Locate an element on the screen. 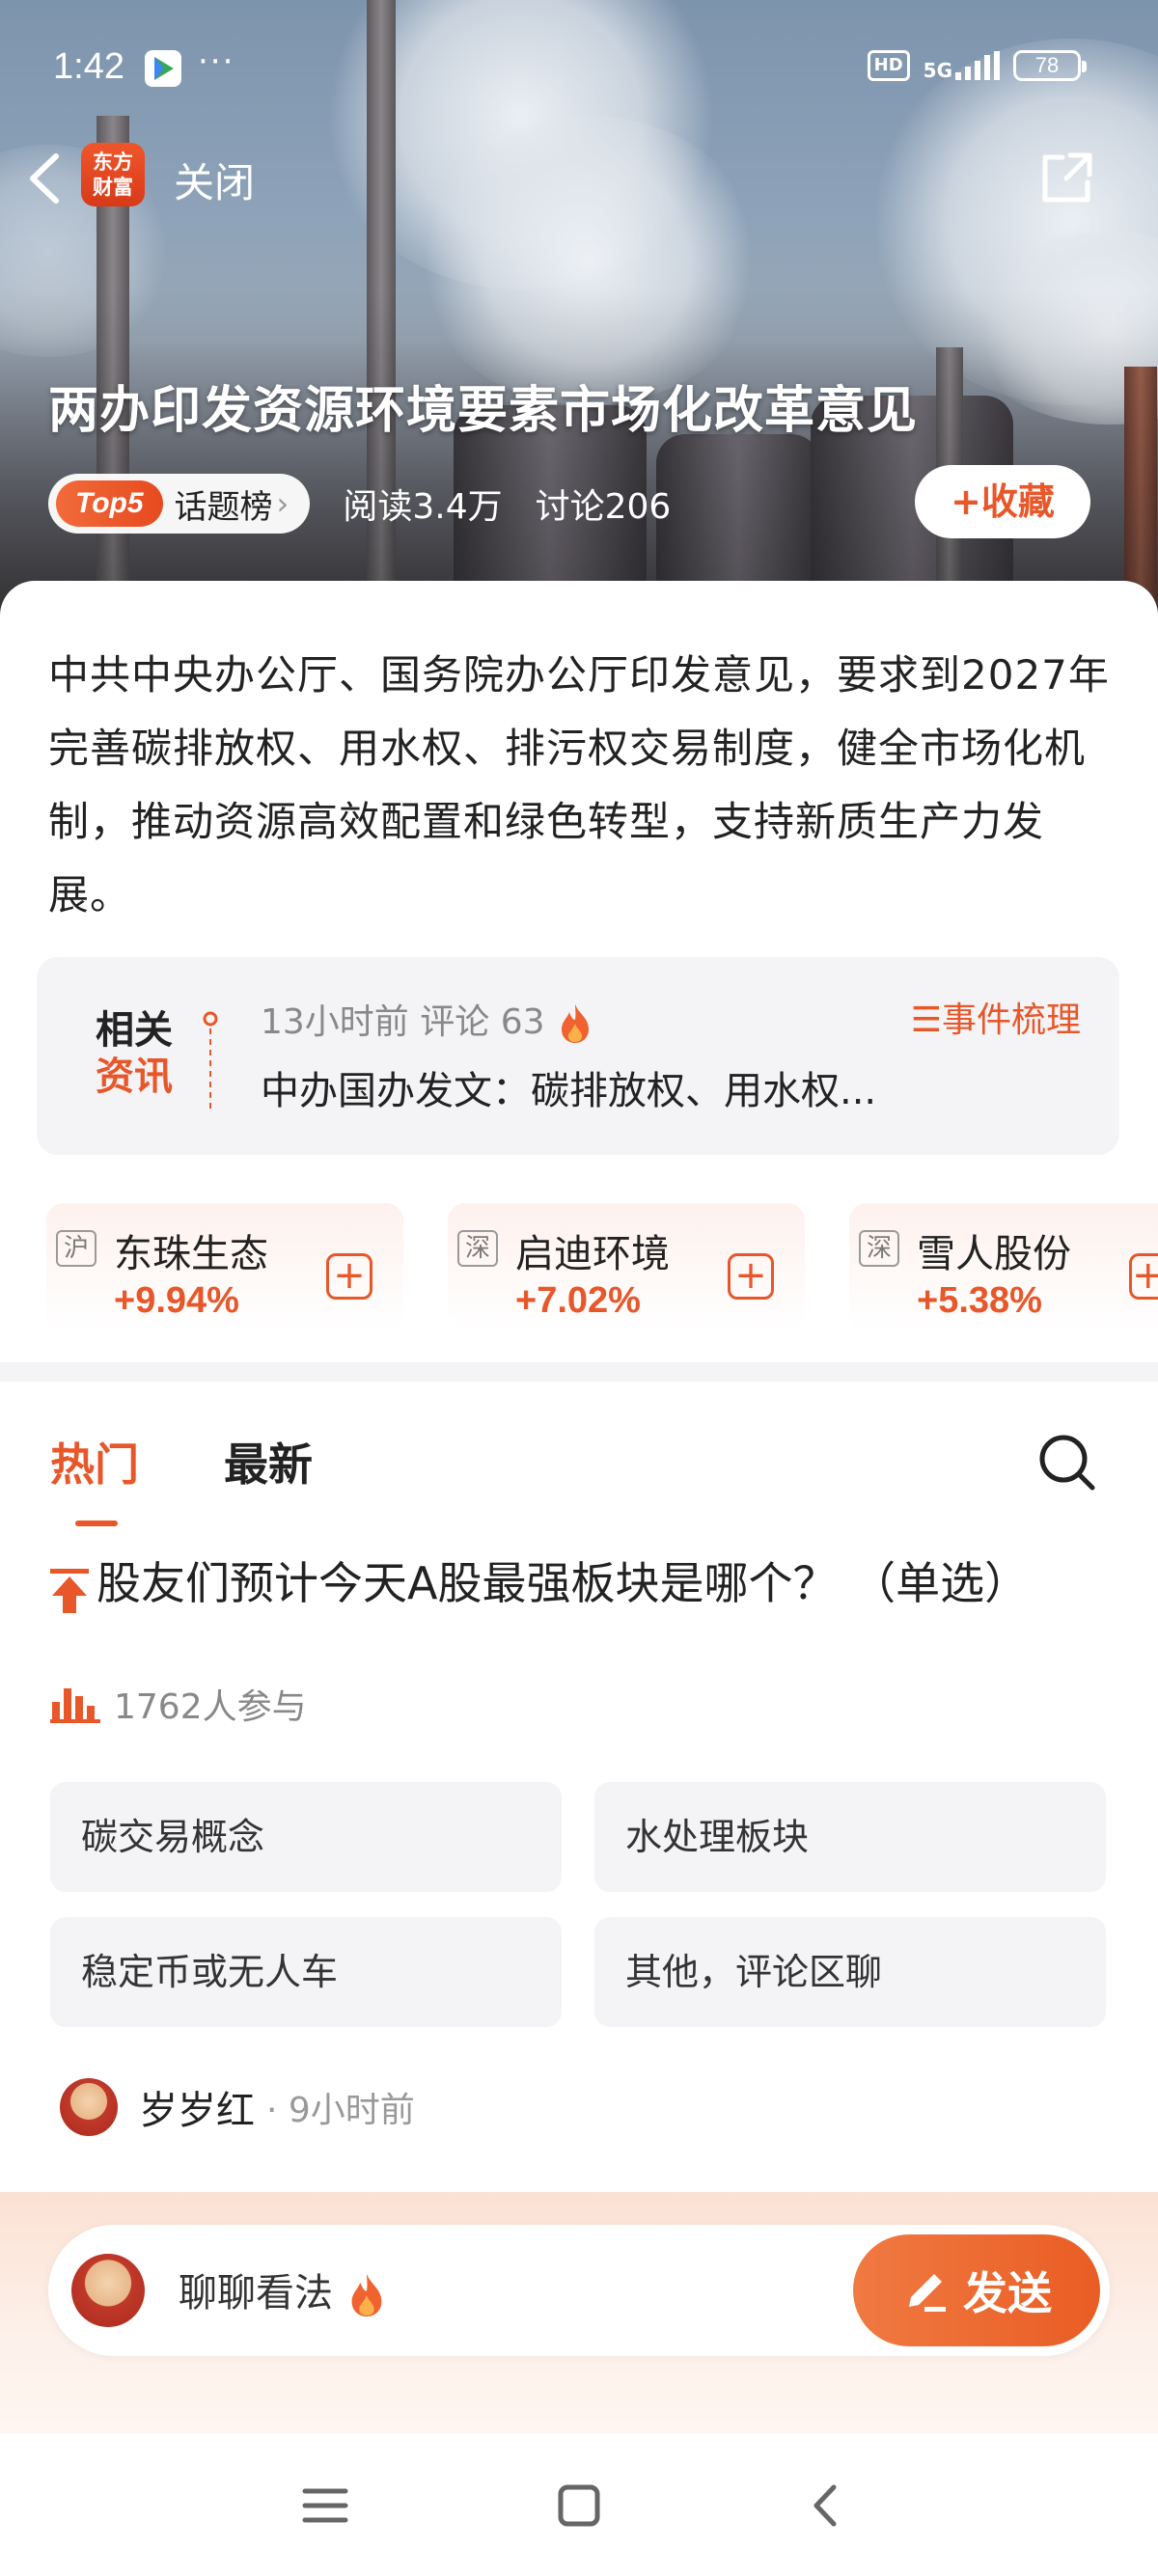 The image size is (1158, 2576). poll-participants: 1762人参与 is located at coordinates (178, 1704).